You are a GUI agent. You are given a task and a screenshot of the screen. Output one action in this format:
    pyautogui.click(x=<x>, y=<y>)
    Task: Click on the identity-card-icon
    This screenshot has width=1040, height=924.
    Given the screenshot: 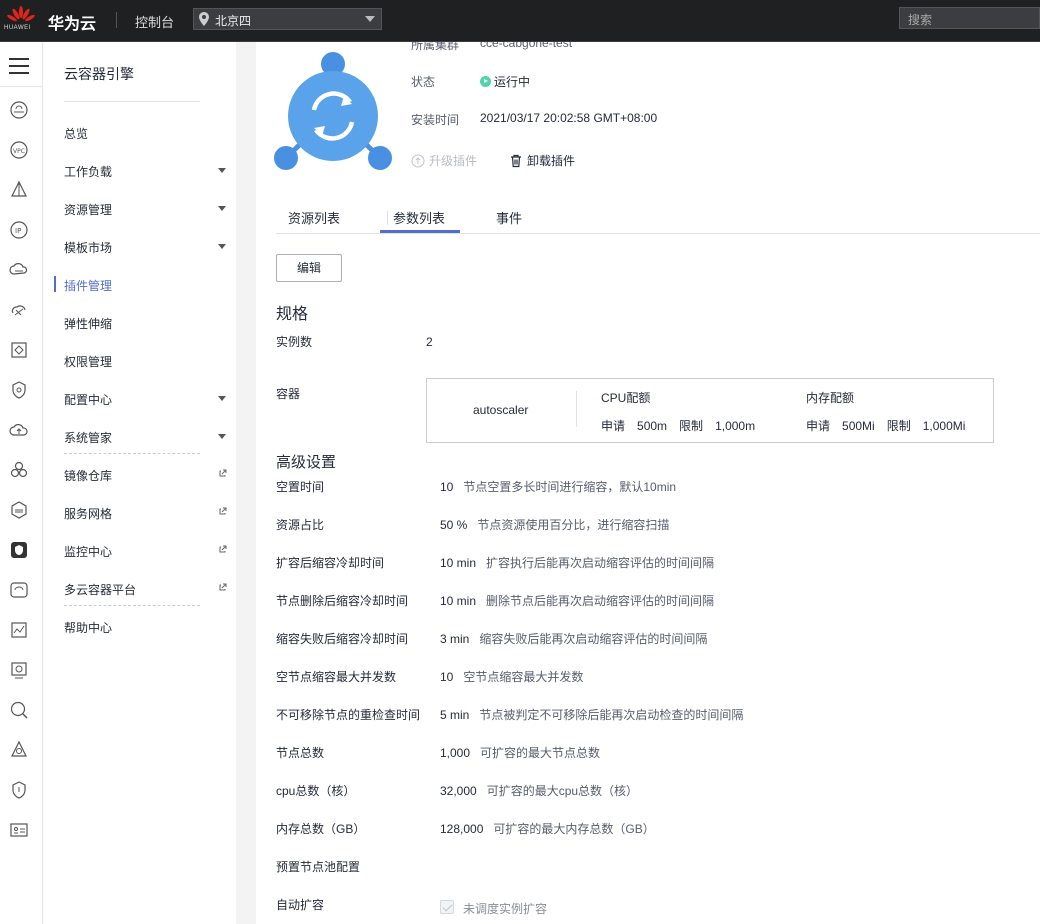 What is the action you would take?
    pyautogui.click(x=19, y=830)
    